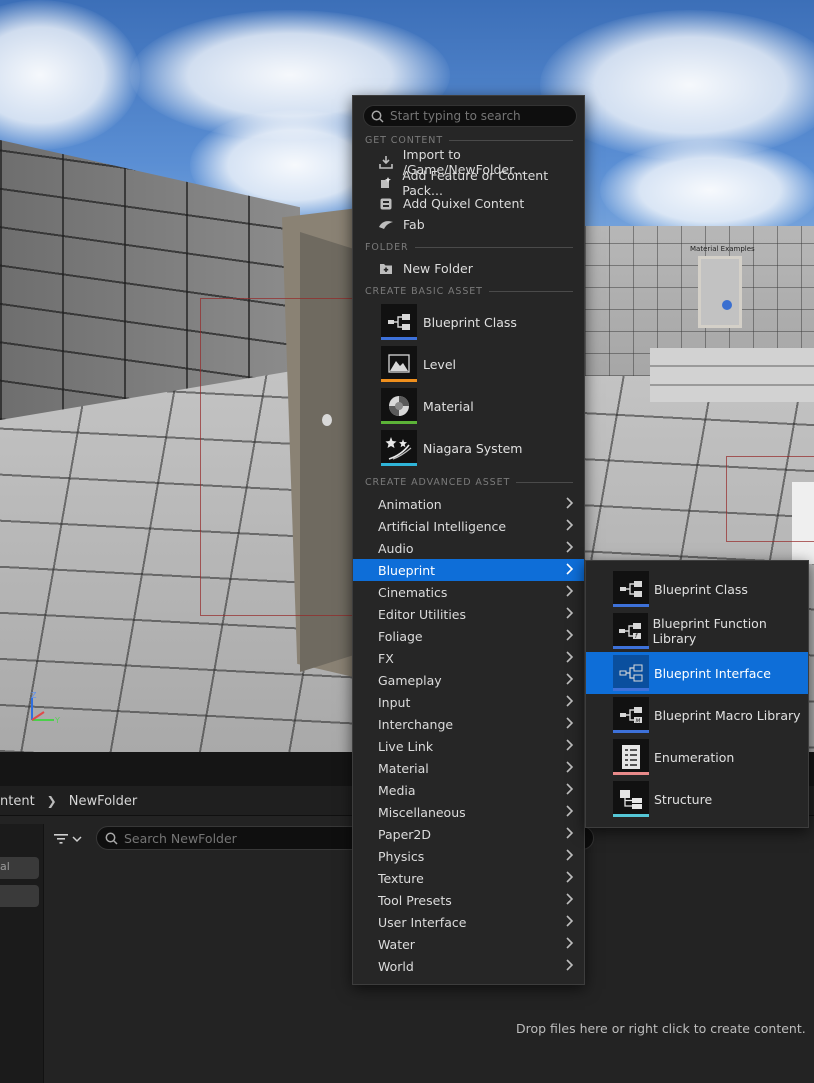  Describe the element at coordinates (468, 658) in the screenshot. I see `advanced-asset-fx: FX` at that location.